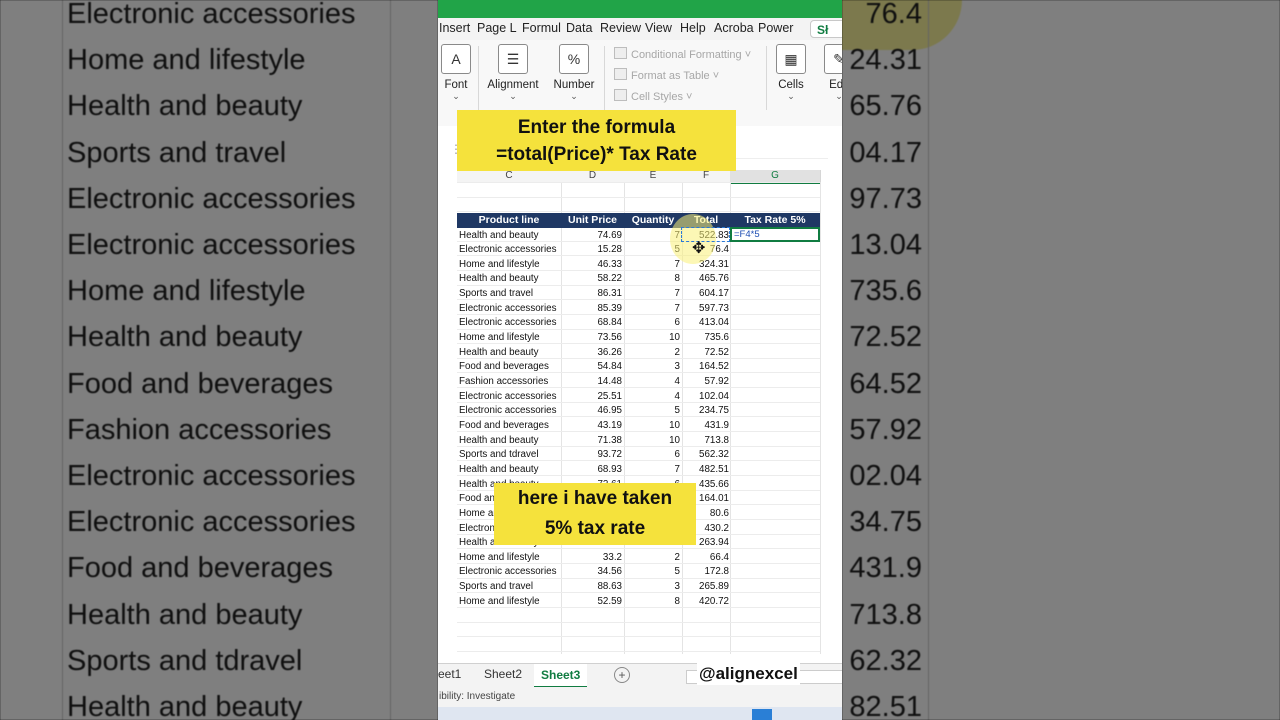  Describe the element at coordinates (591, 265) in the screenshot. I see `table-cell: 46.33` at that location.